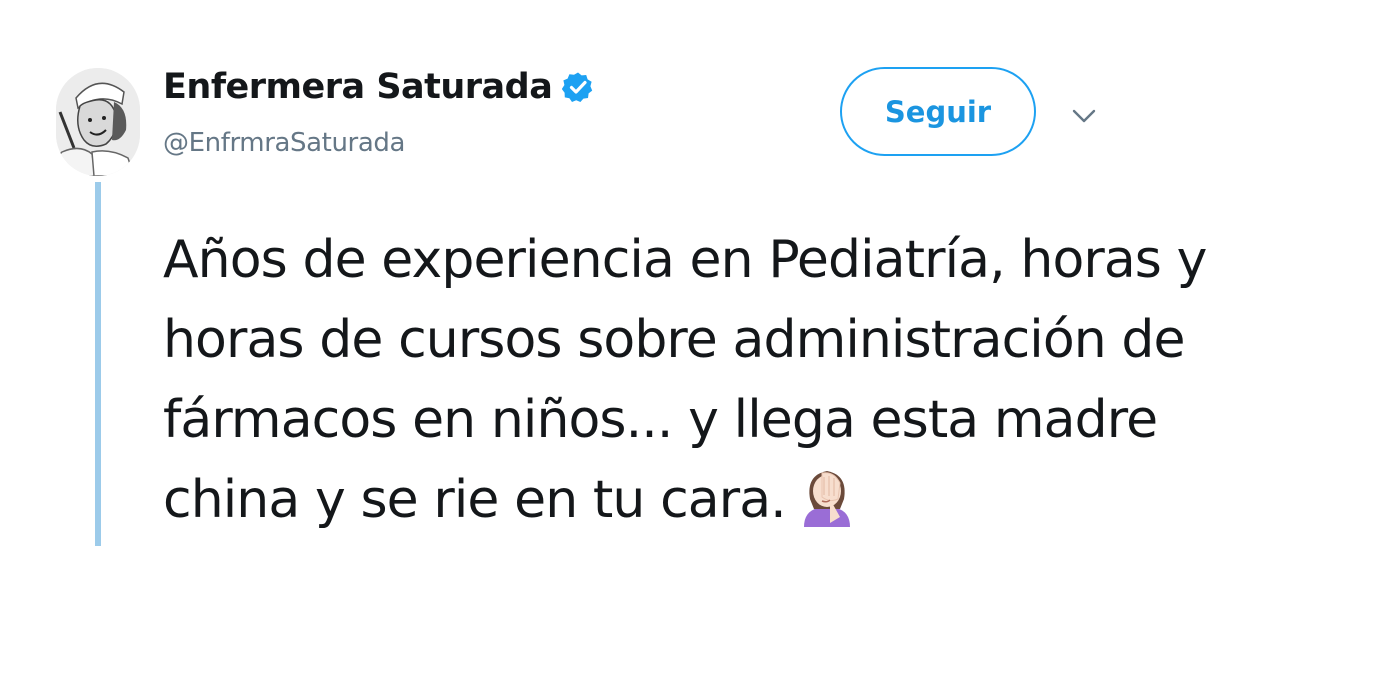 The image size is (1400, 700). What do you see at coordinates (358, 87) in the screenshot?
I see `display-name: Enfermera Saturada` at bounding box center [358, 87].